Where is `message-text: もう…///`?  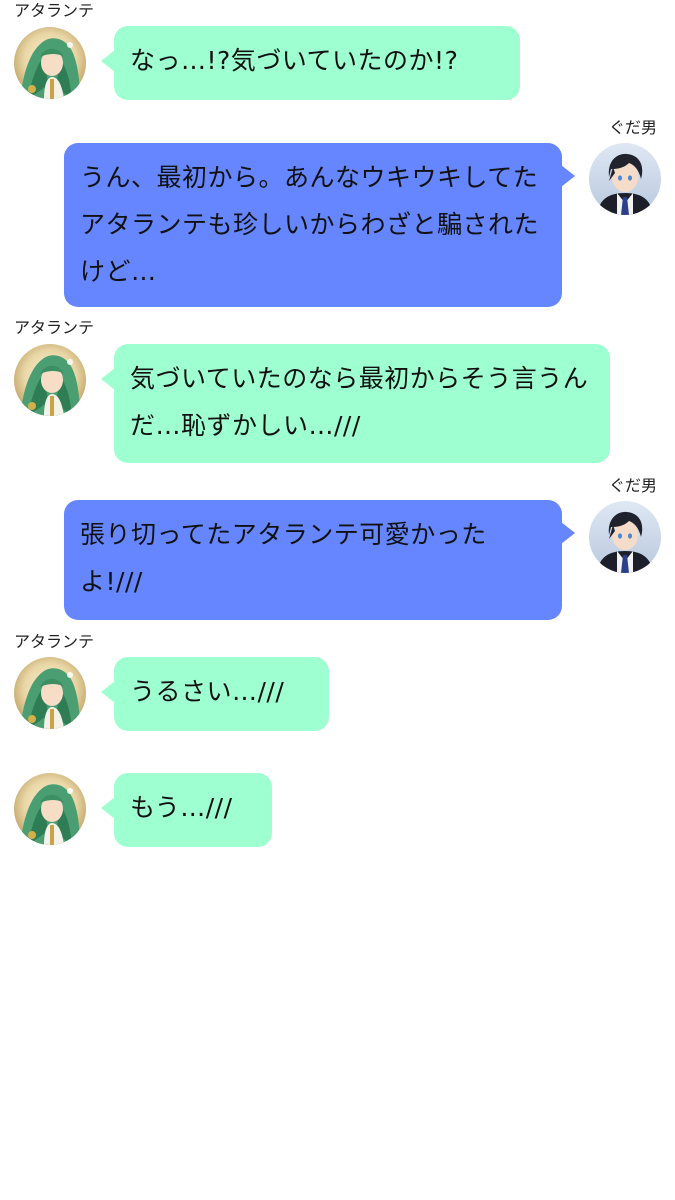
message-text: もう…/// is located at coordinates (181, 807).